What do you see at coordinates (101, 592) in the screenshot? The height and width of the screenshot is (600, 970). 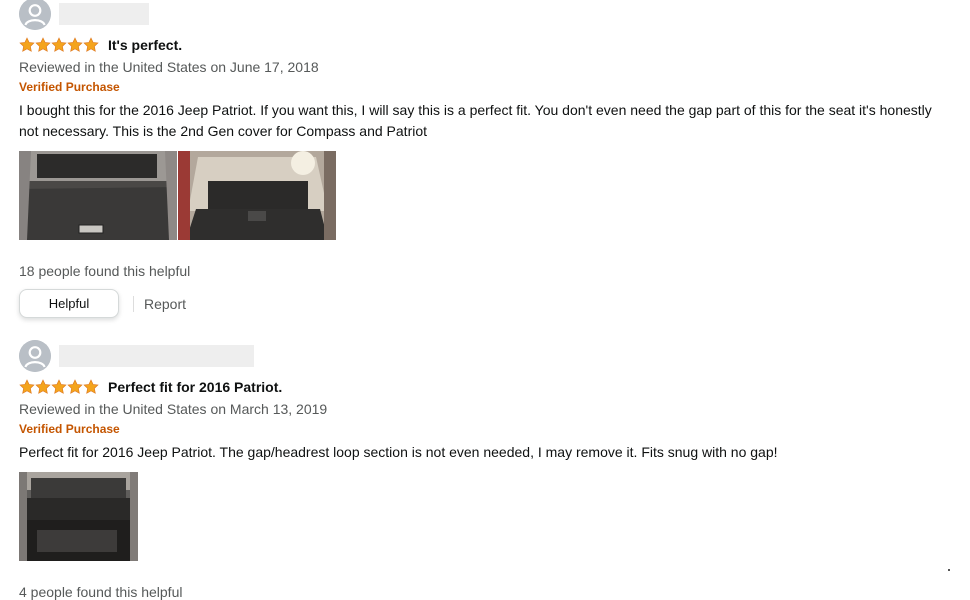 I see `helpful-count: 4 people found this helpful` at bounding box center [101, 592].